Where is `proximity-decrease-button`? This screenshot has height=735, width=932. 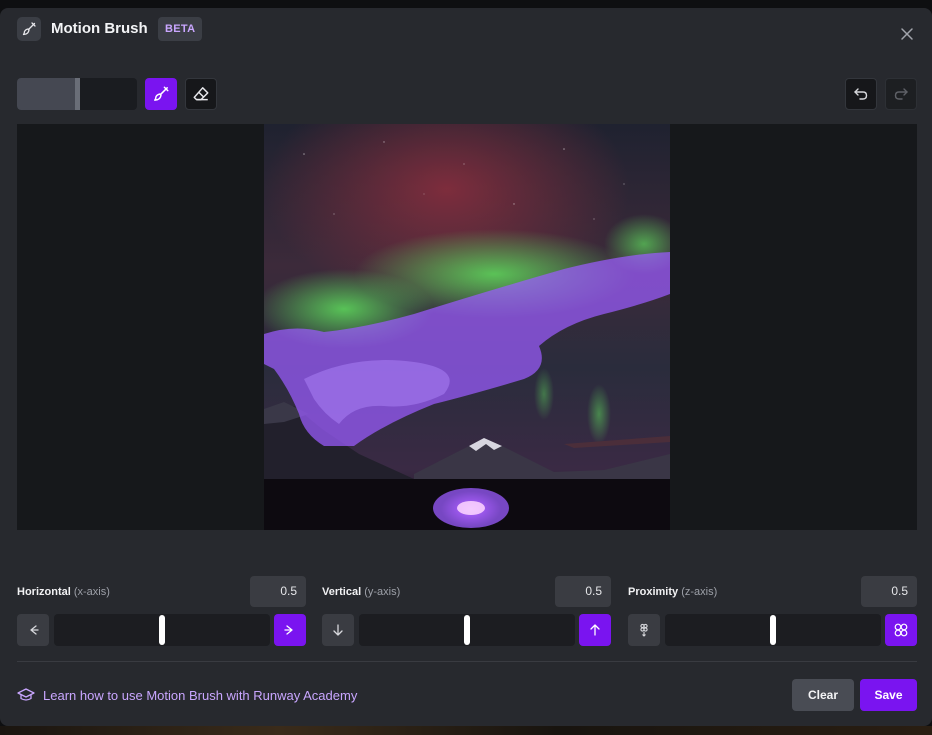
proximity-decrease-button is located at coordinates (644, 630).